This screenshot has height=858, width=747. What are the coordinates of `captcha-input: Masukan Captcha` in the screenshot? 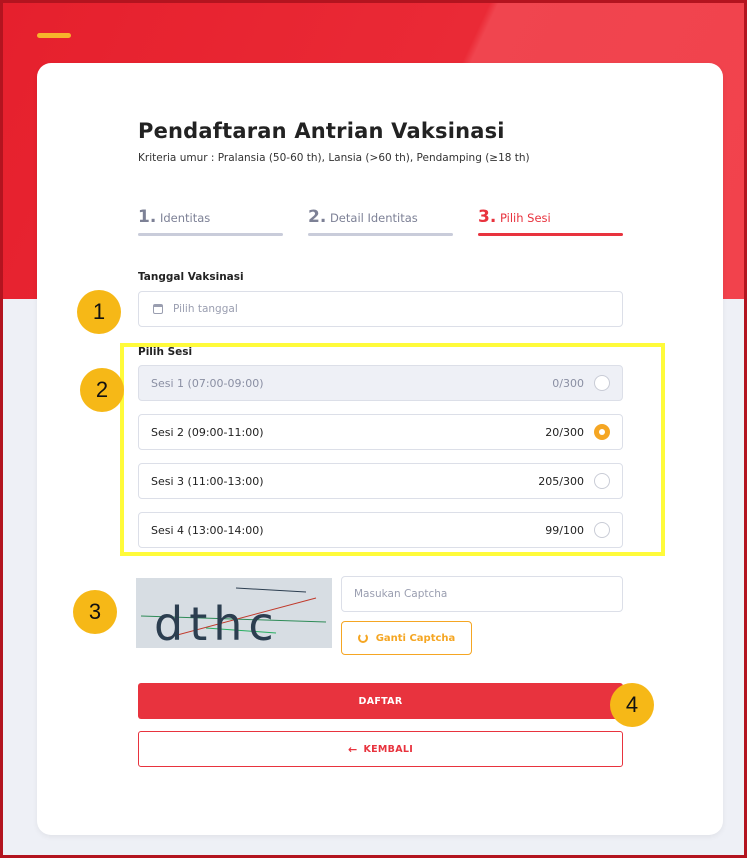 It's located at (482, 594).